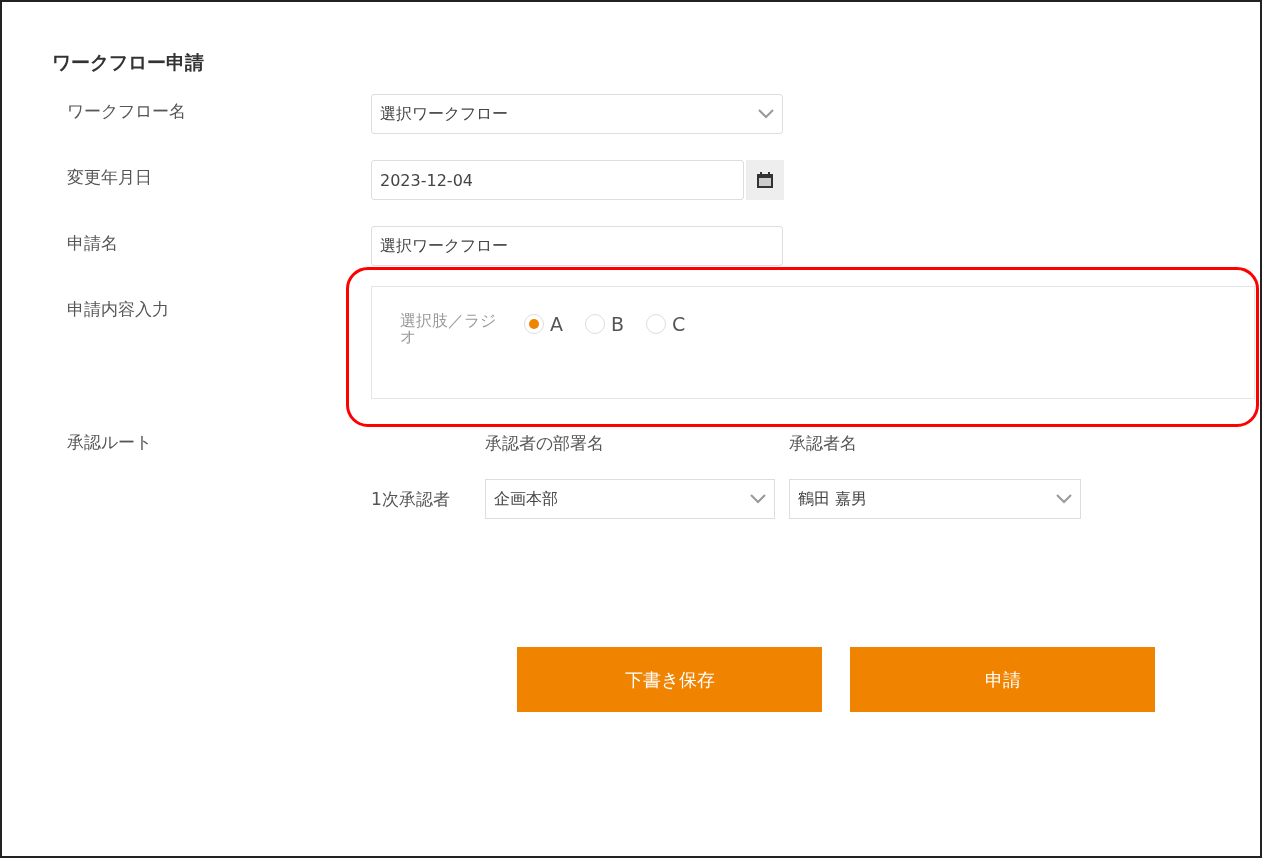 This screenshot has height=858, width=1262. I want to click on field-label: 変更年月日, so click(110, 177).